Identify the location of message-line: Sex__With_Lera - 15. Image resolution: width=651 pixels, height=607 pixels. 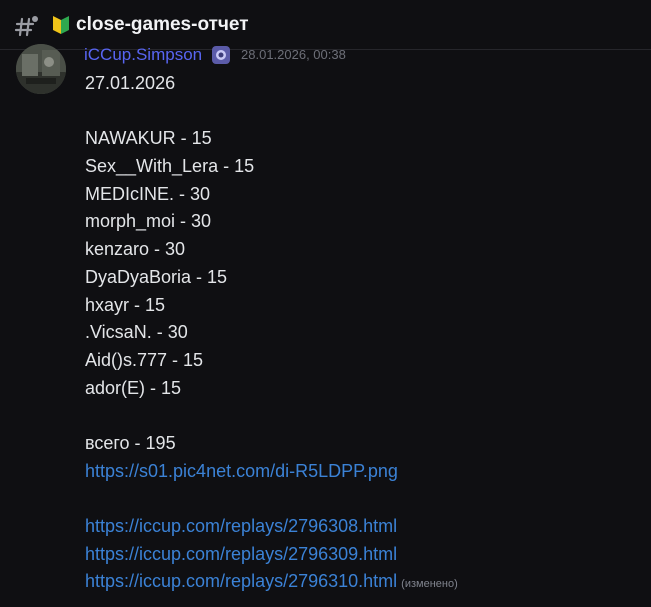
(170, 166).